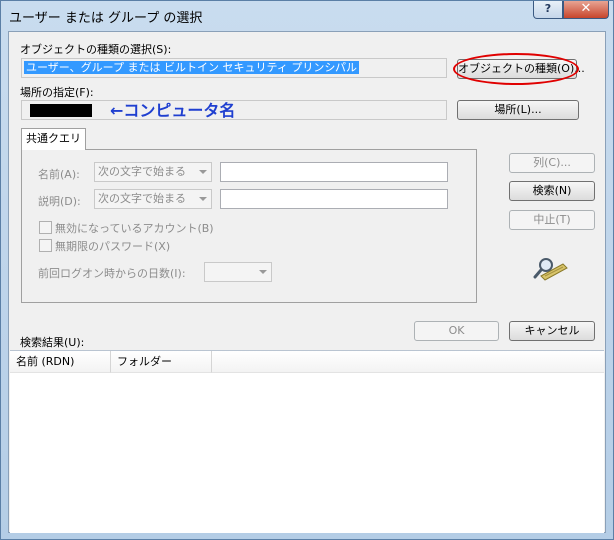 This screenshot has height=540, width=614. What do you see at coordinates (552, 220) in the screenshot?
I see `stop-button: 中止(T)` at bounding box center [552, 220].